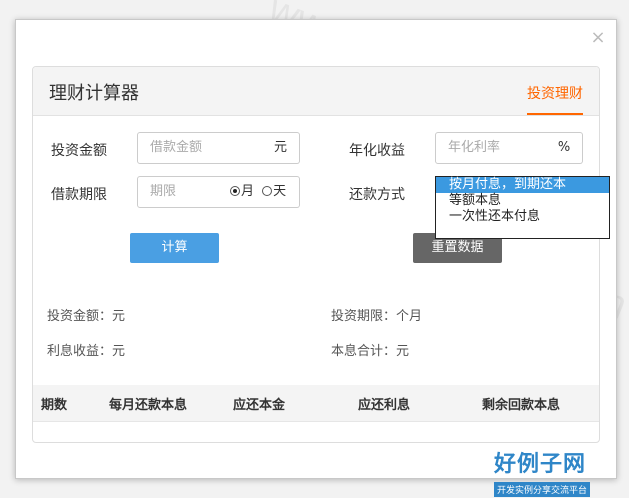  What do you see at coordinates (316, 403) in the screenshot?
I see `schedule-table-header: 期数 每月还款本息 应还本金 应还利息 剩余回款本息` at bounding box center [316, 403].